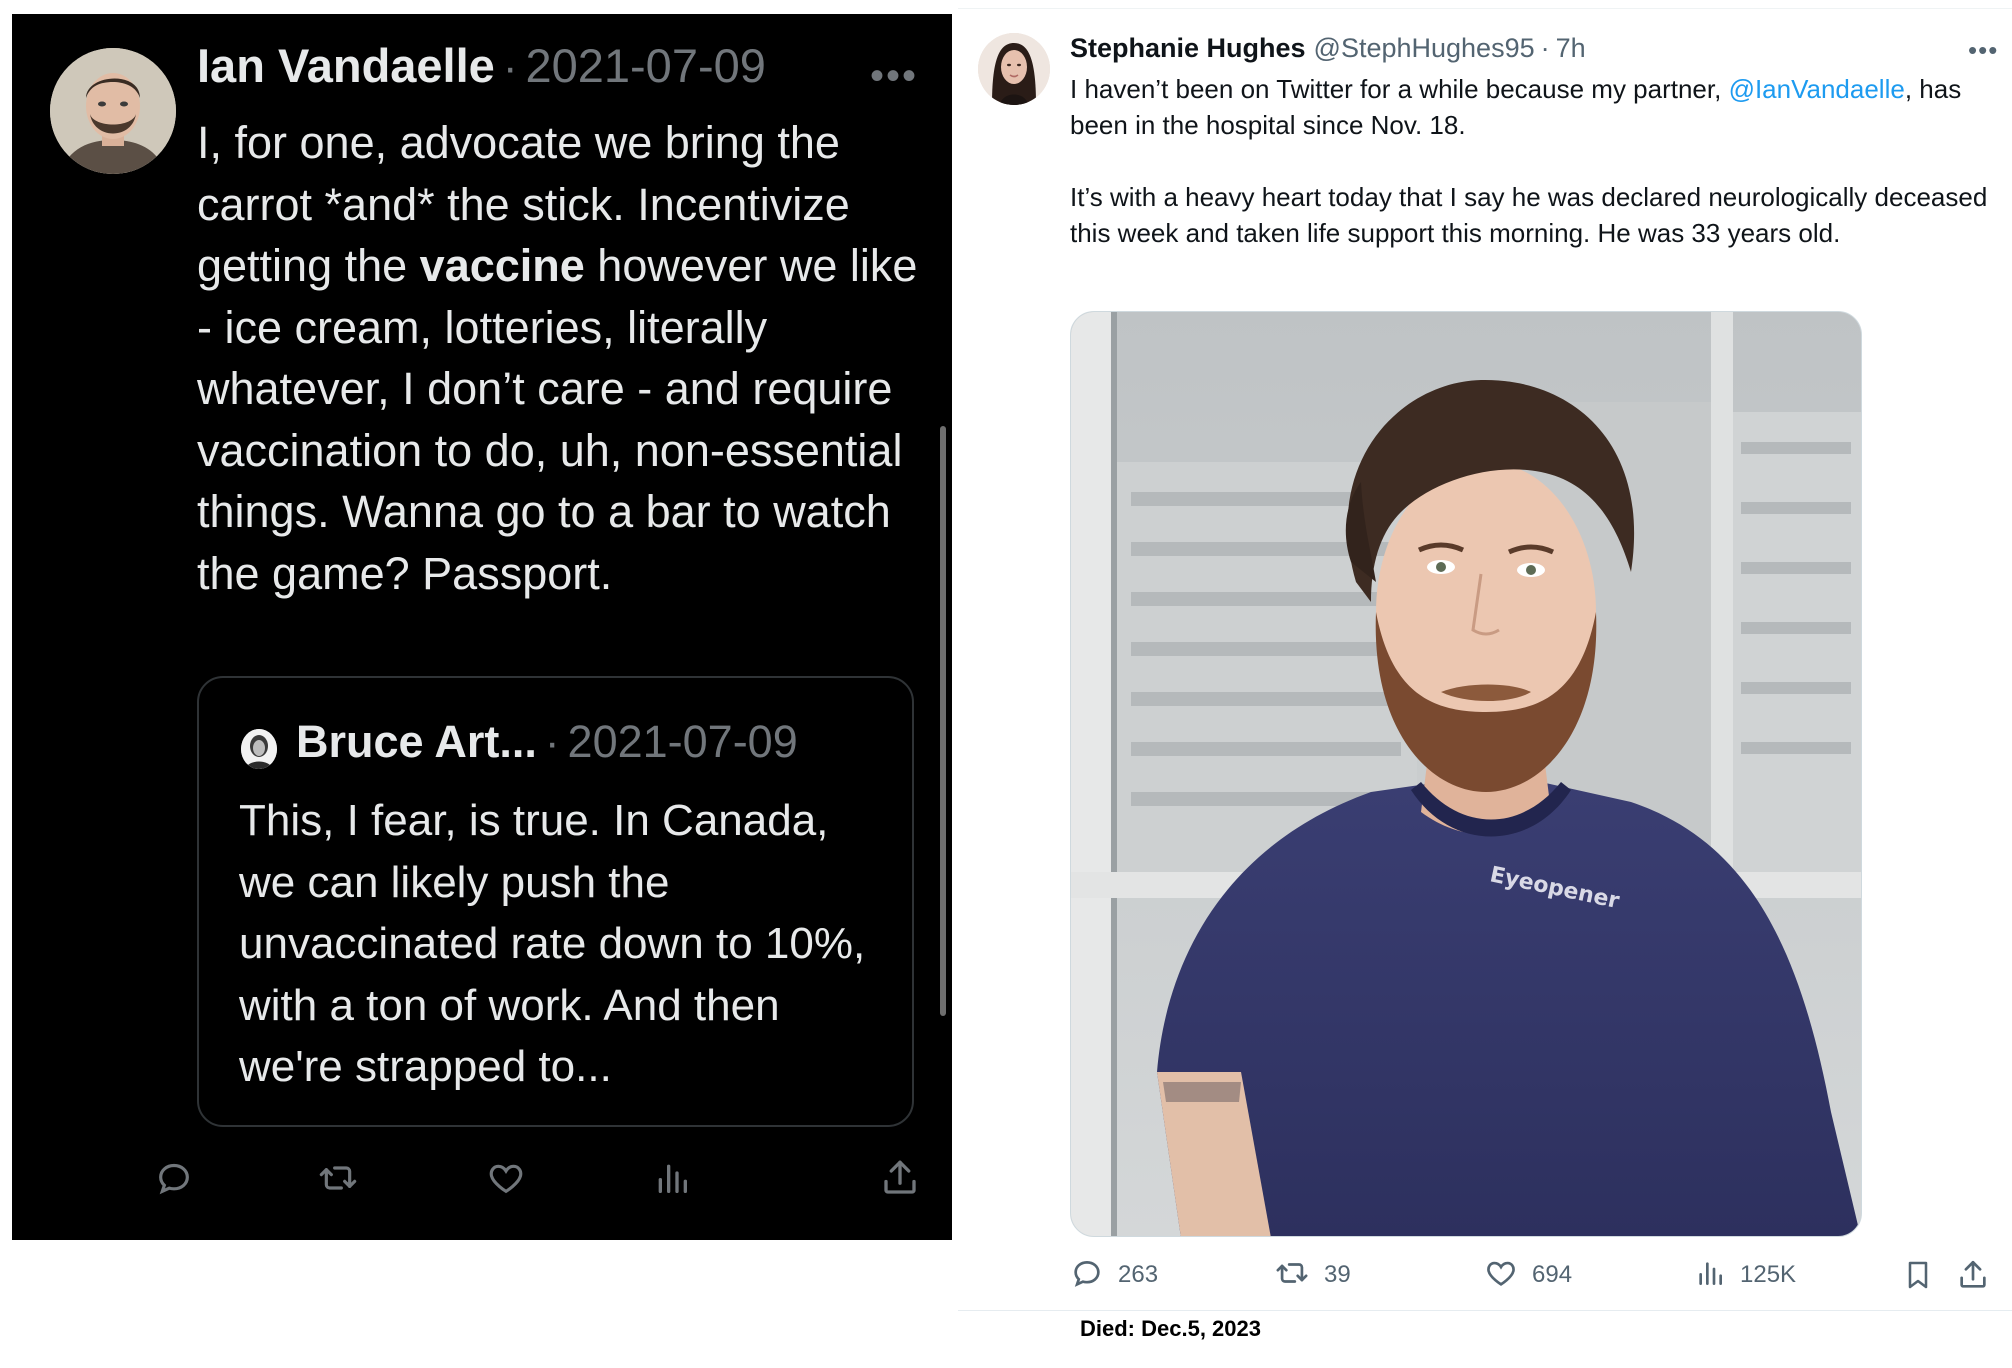 The width and height of the screenshot is (2012, 1368). Describe the element at coordinates (1312, 1275) in the screenshot. I see `retweet-button: 39` at that location.